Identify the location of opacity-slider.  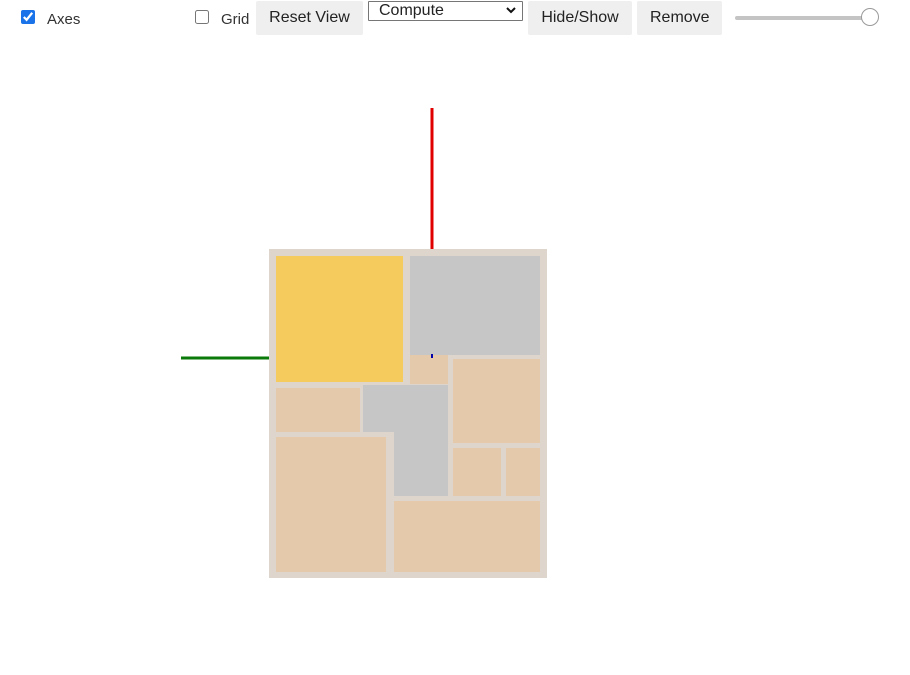
(810, 18).